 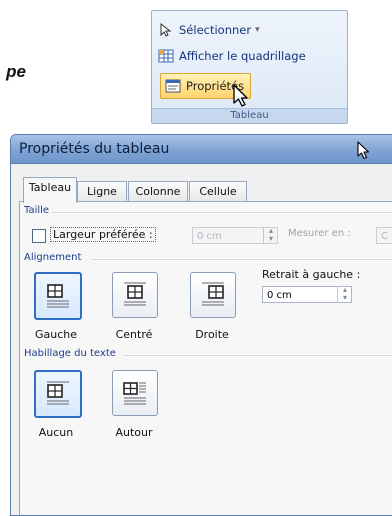 What do you see at coordinates (56, 432) in the screenshot?
I see `wrap-none-label: Aucun` at bounding box center [56, 432].